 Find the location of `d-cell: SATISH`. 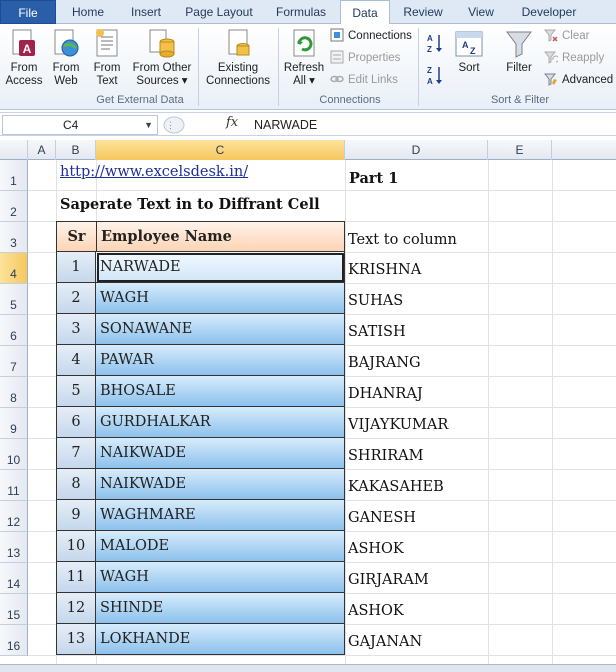

d-cell: SATISH is located at coordinates (377, 332).